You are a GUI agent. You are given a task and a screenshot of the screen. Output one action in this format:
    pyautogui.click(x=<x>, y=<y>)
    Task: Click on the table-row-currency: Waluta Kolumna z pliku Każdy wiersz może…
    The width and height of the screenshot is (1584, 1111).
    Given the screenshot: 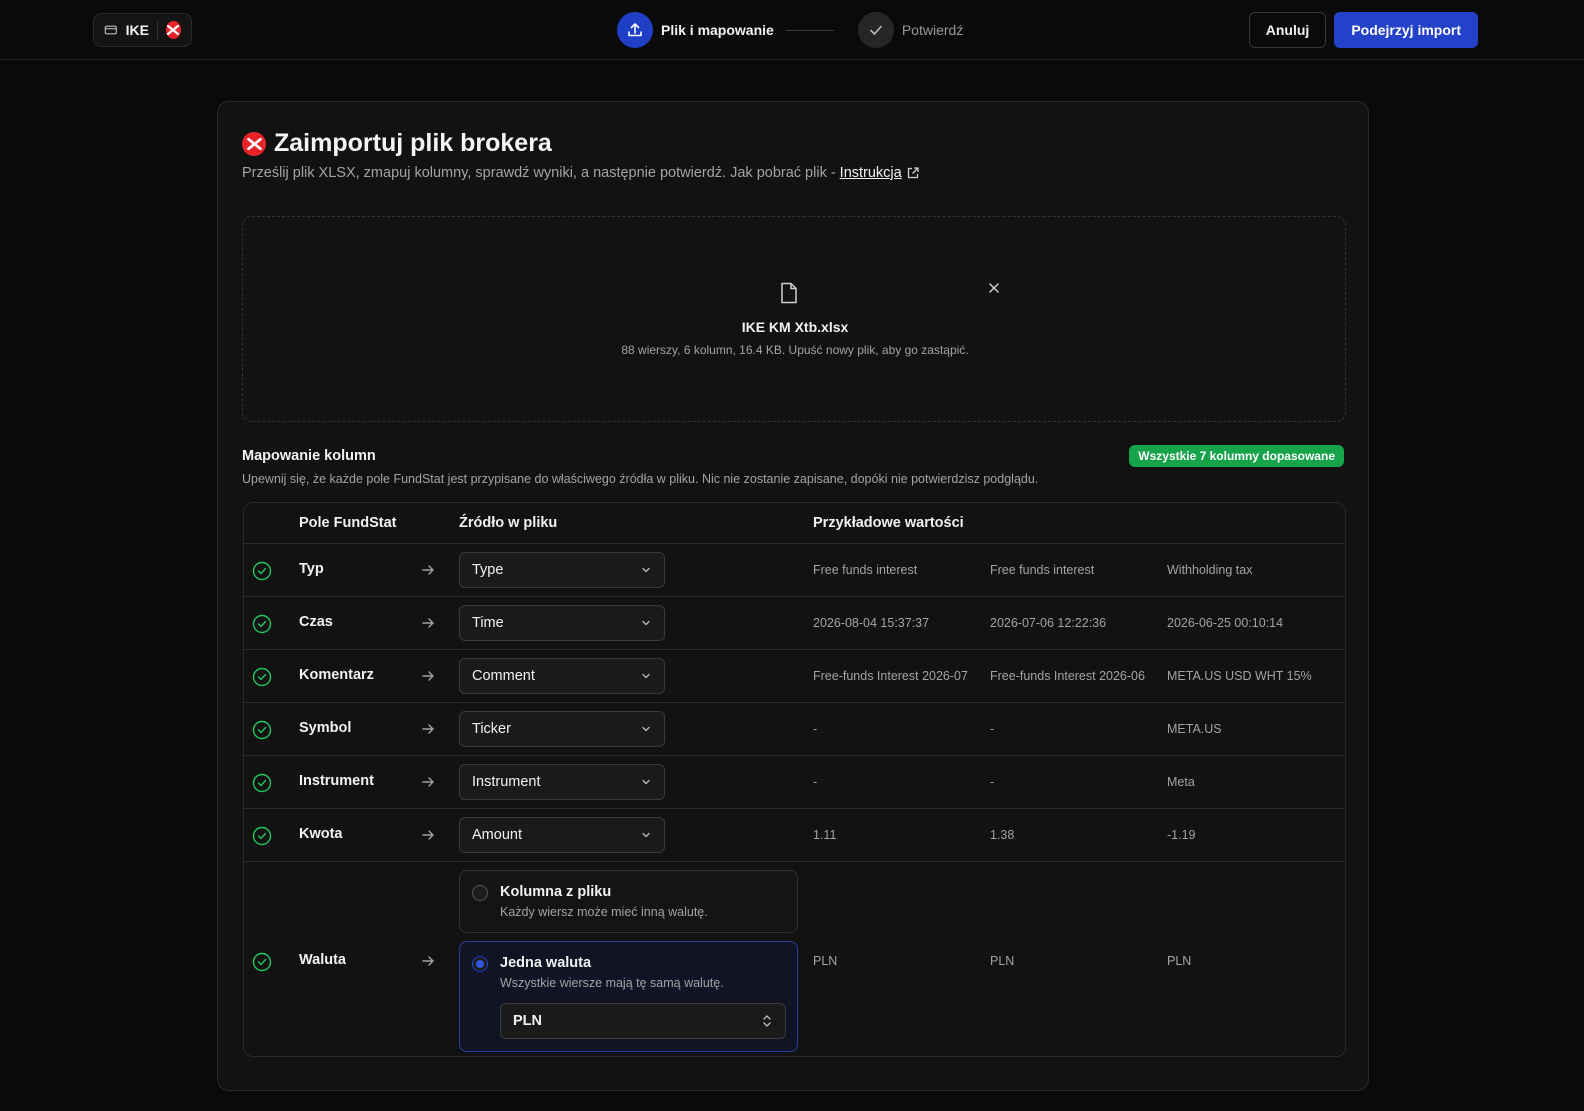 What is the action you would take?
    pyautogui.click(x=794, y=959)
    